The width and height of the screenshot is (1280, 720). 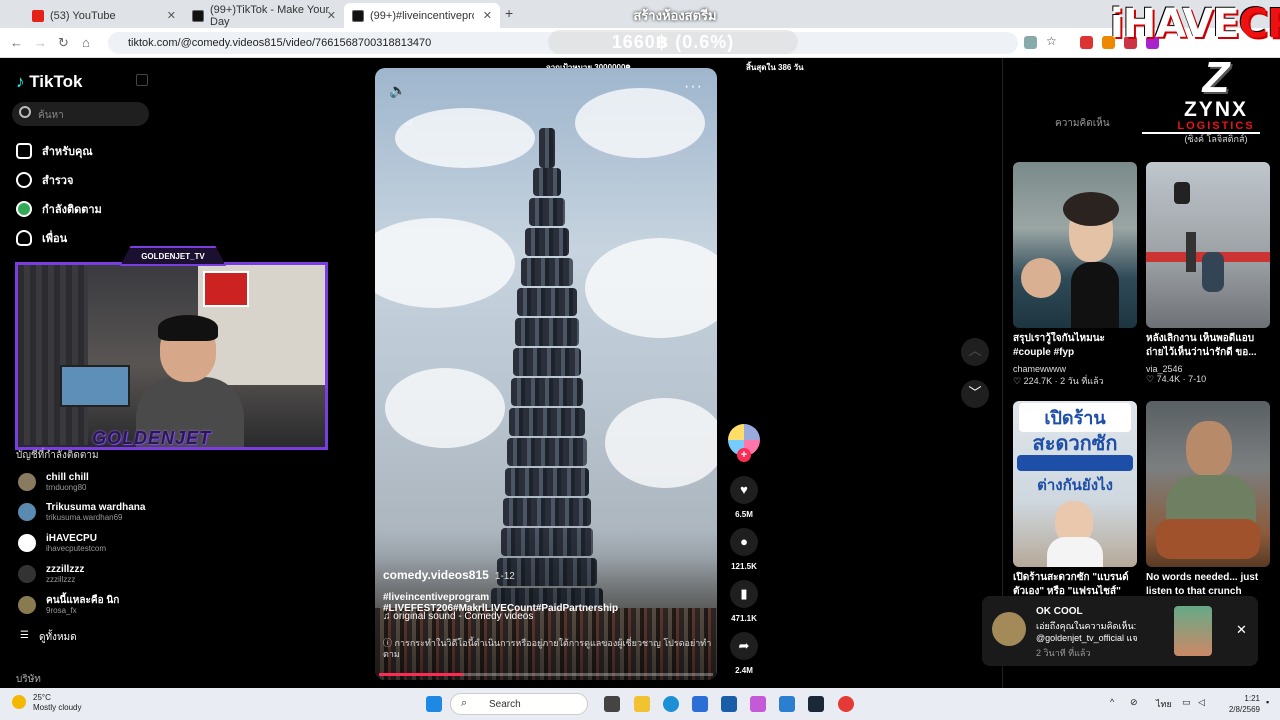 What do you see at coordinates (51, 115) in the screenshot?
I see `search-placeholder: ค้นหา` at bounding box center [51, 115].